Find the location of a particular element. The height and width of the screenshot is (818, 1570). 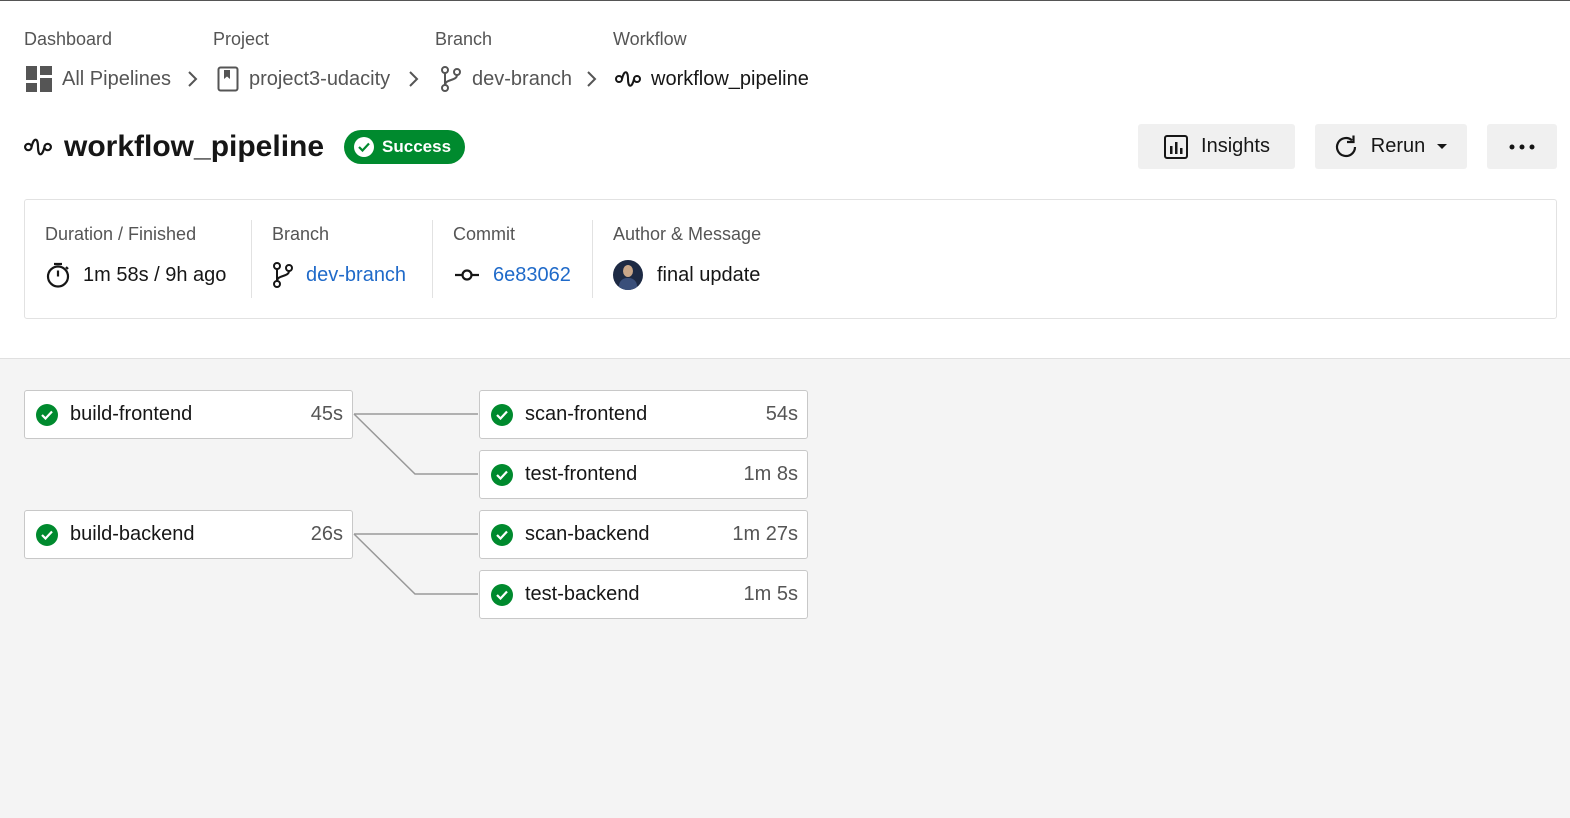

job-name: build-frontend is located at coordinates (131, 414).